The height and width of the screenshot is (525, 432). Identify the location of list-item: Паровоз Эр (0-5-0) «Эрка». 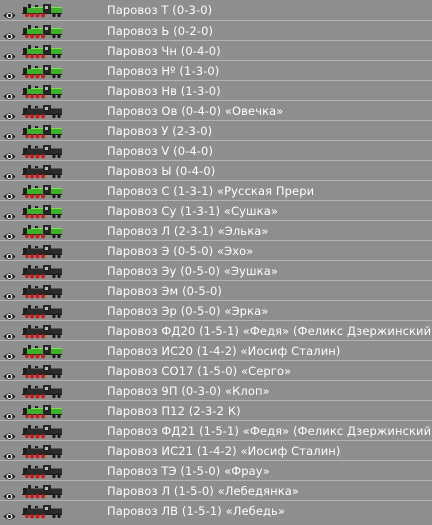
(216, 311).